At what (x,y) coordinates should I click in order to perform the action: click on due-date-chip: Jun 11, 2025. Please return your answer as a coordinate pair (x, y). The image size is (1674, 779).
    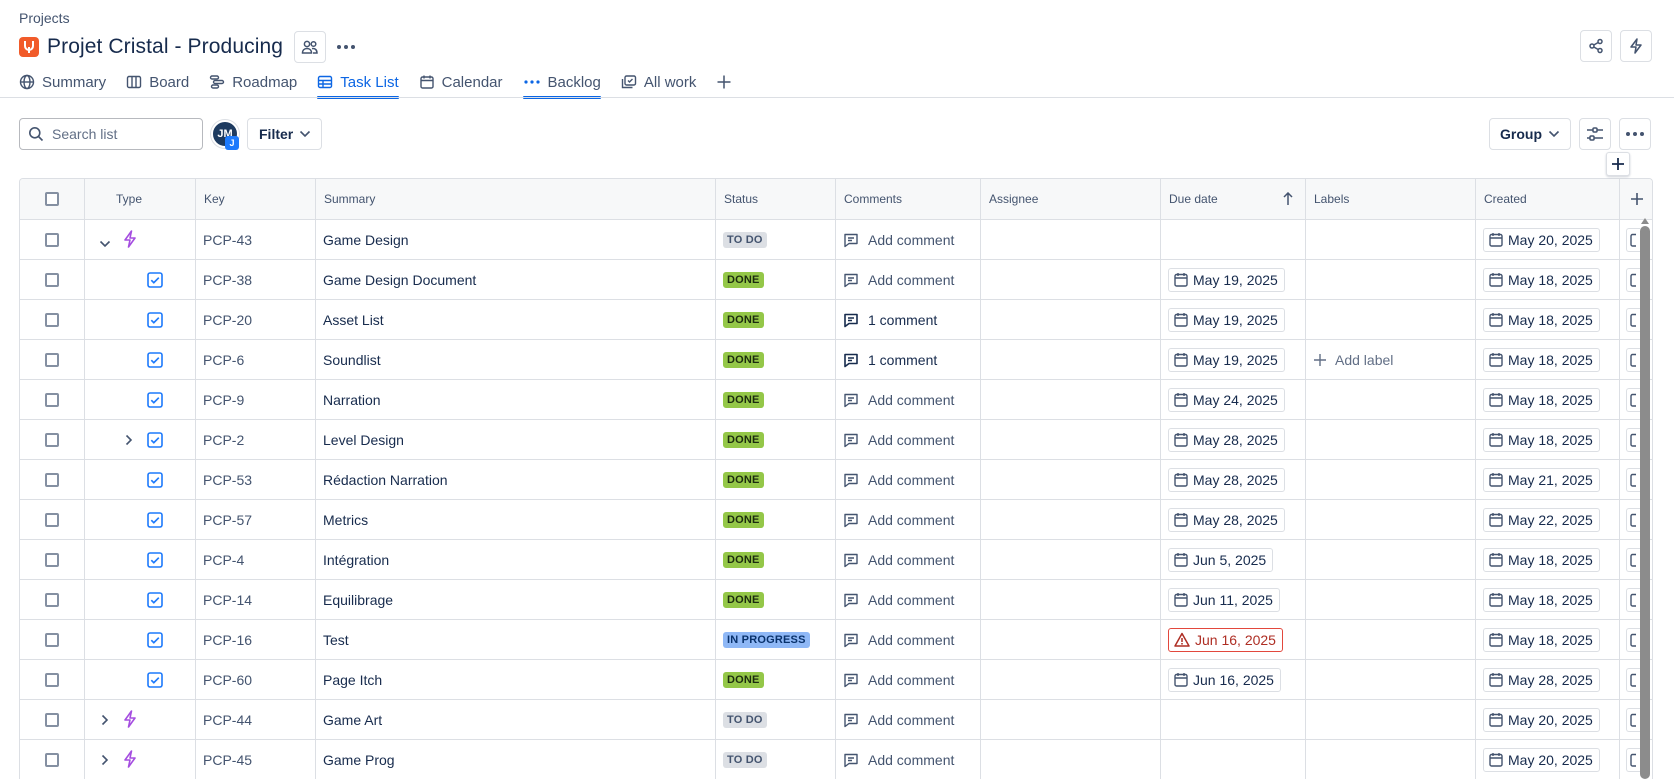
    Looking at the image, I should click on (1224, 599).